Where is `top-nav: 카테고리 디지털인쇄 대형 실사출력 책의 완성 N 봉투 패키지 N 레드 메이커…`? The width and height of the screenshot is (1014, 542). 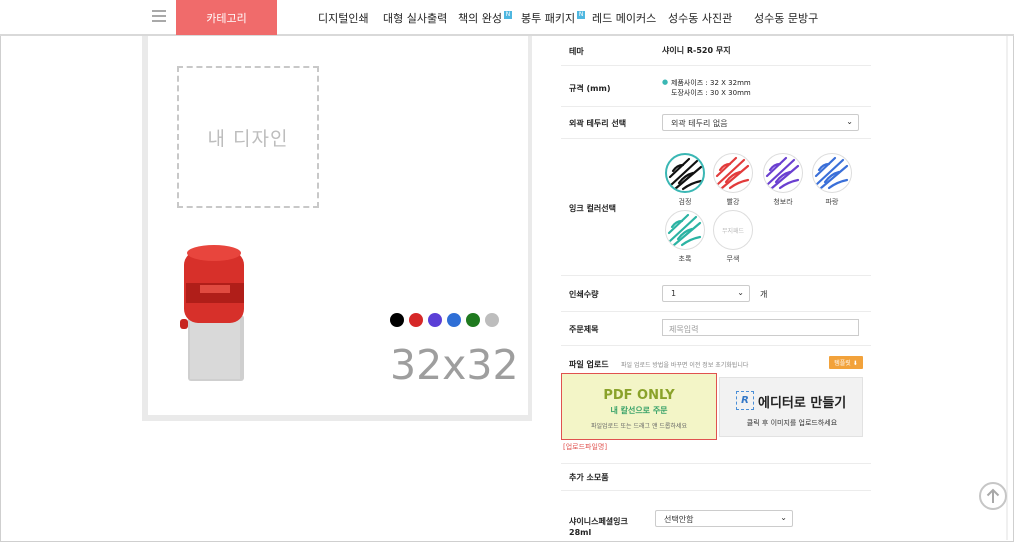 top-nav: 카테고리 디지털인쇄 대형 실사출력 책의 완성 N 봉투 패키지 N 레드 메이커… is located at coordinates (507, 18).